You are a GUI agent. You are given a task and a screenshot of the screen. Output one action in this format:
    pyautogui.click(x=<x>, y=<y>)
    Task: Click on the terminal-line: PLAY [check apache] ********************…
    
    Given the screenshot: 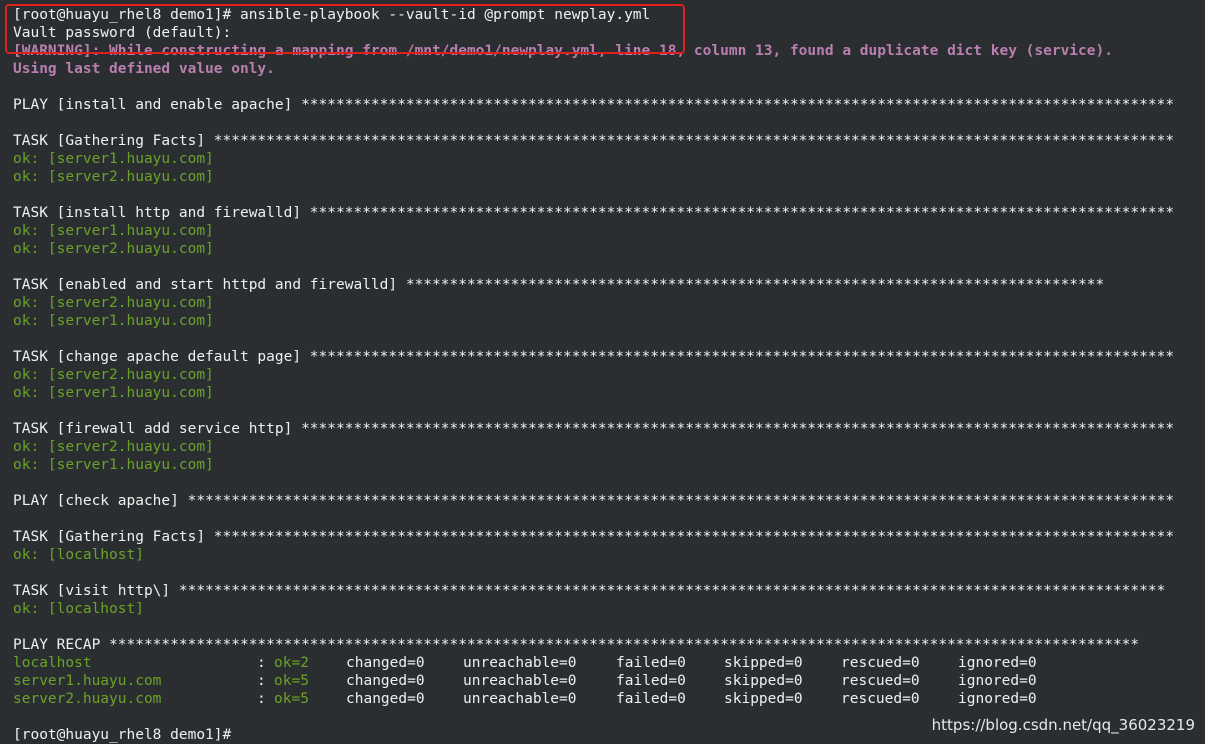 What is the action you would take?
    pyautogui.click(x=594, y=501)
    